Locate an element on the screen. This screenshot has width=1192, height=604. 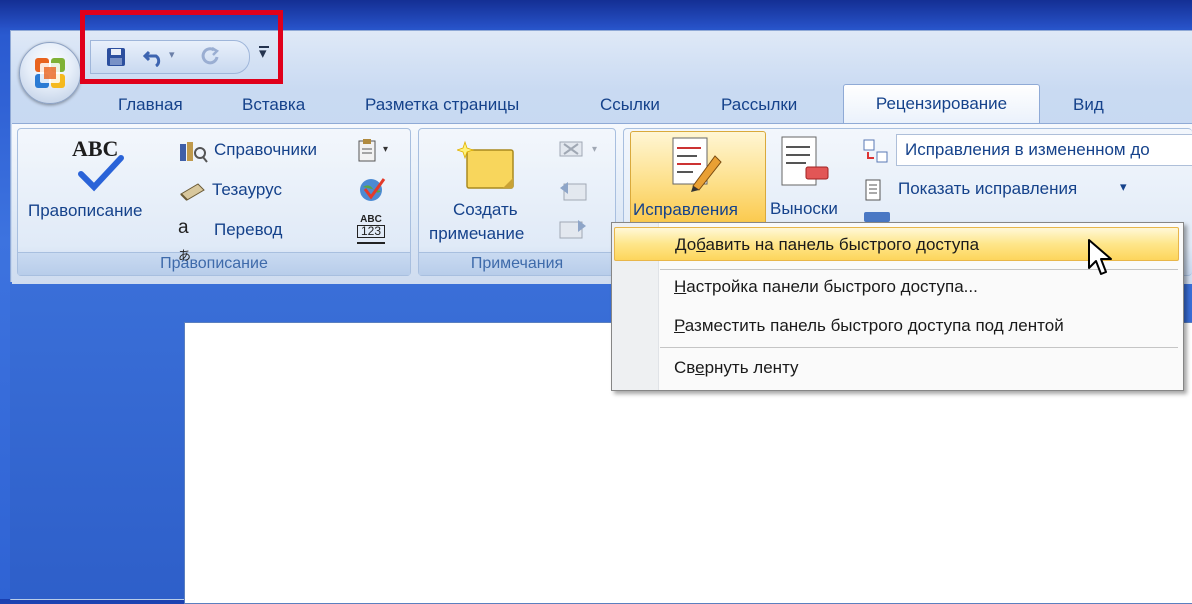
spelling-button-label: Правописание is located at coordinates (85, 210).